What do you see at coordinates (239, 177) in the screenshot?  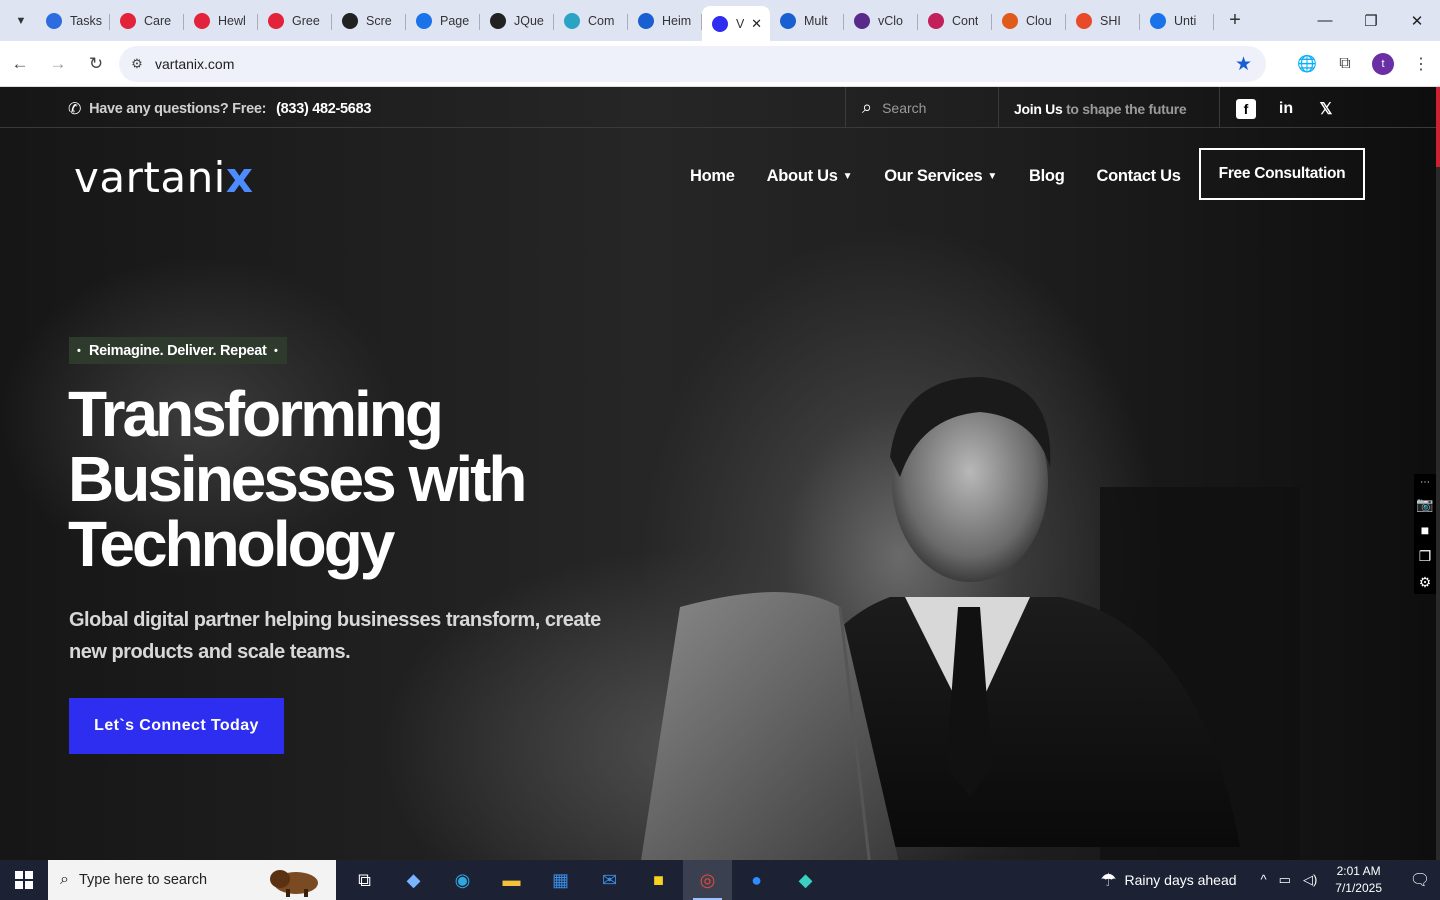 I see `logo-x-mark: x` at bounding box center [239, 177].